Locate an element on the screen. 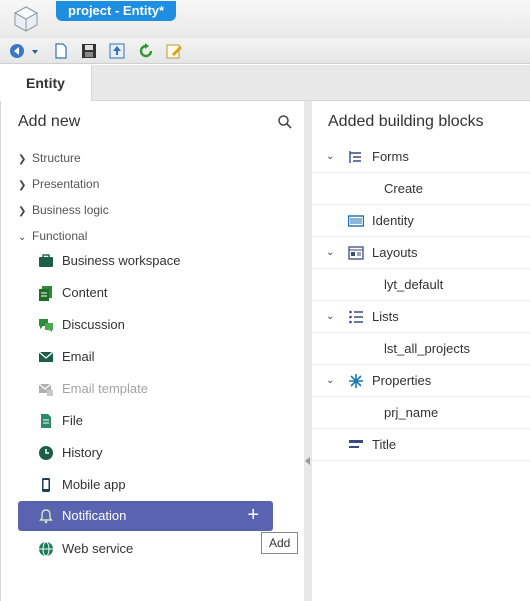 Image resolution: width=530 pixels, height=601 pixels. tree-row-lyt-default: lyt_default is located at coordinates (421, 285).